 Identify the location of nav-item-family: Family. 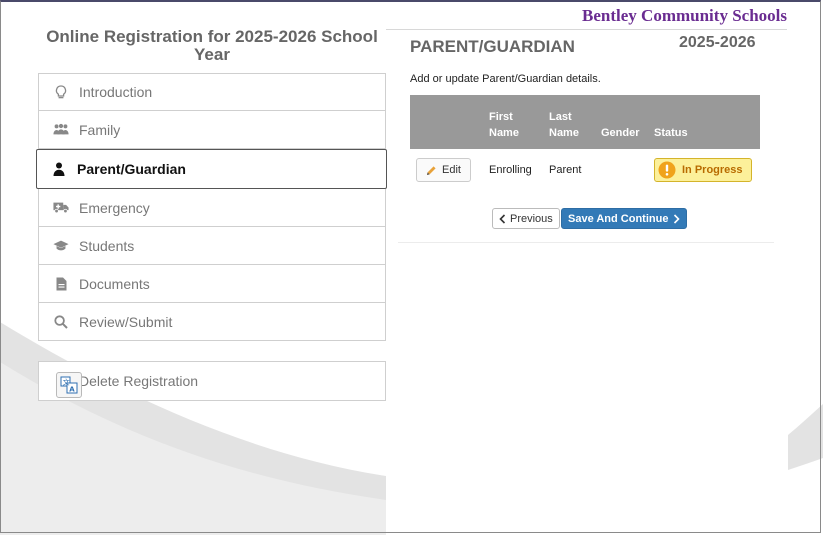
(212, 130).